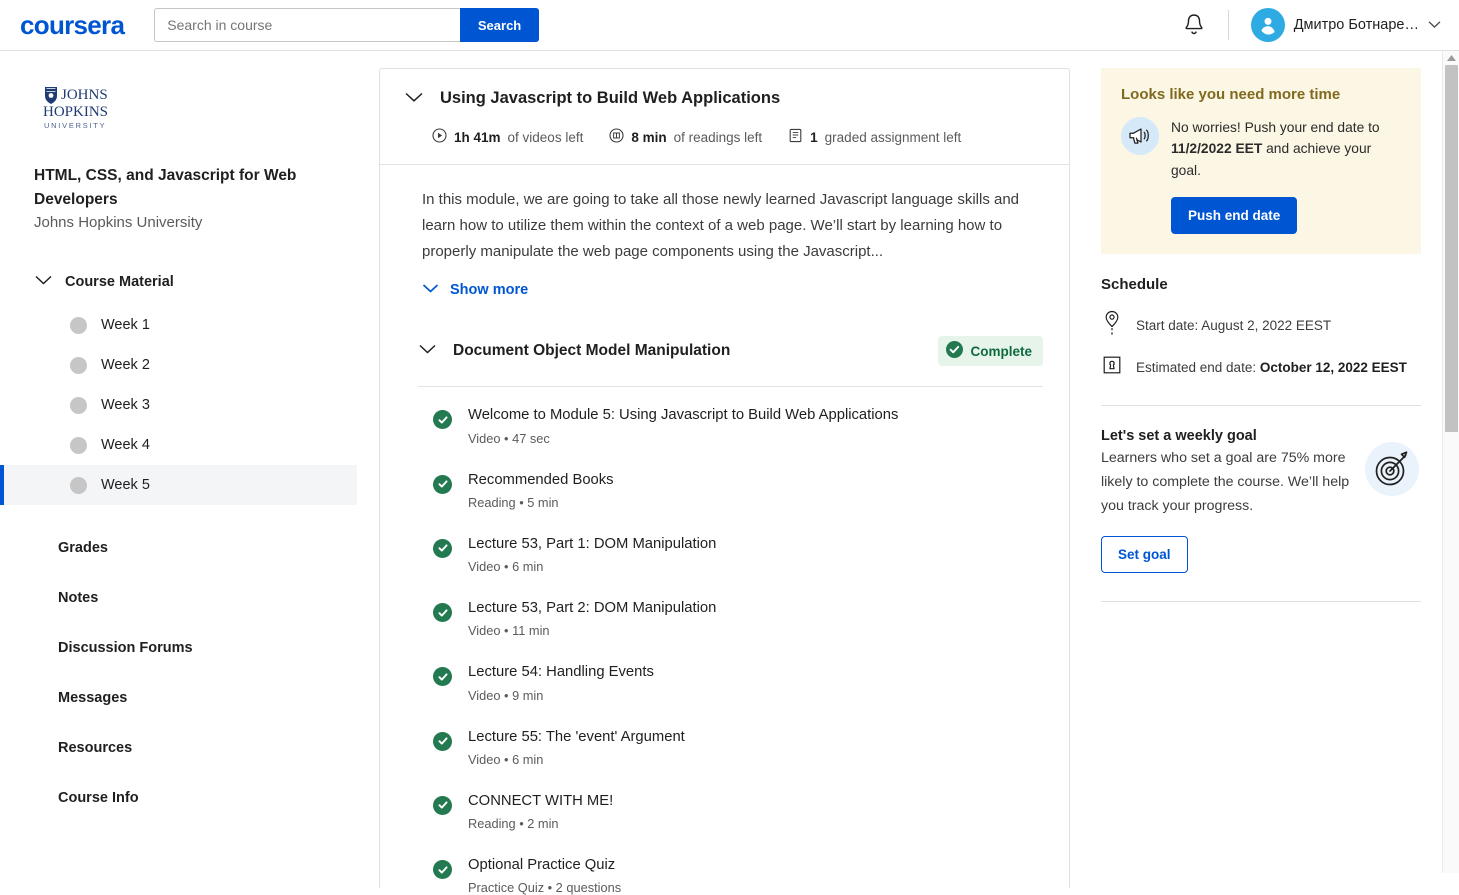 This screenshot has width=1459, height=895. Describe the element at coordinates (125, 485) in the screenshot. I see `week-label: Week 5` at that location.